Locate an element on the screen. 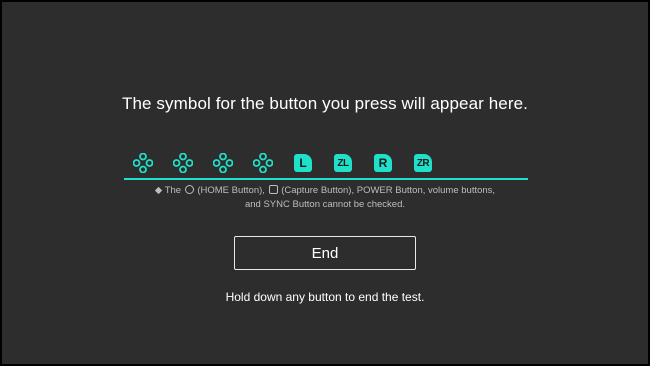 The height and width of the screenshot is (366, 650). l-button-label: L is located at coordinates (303, 163).